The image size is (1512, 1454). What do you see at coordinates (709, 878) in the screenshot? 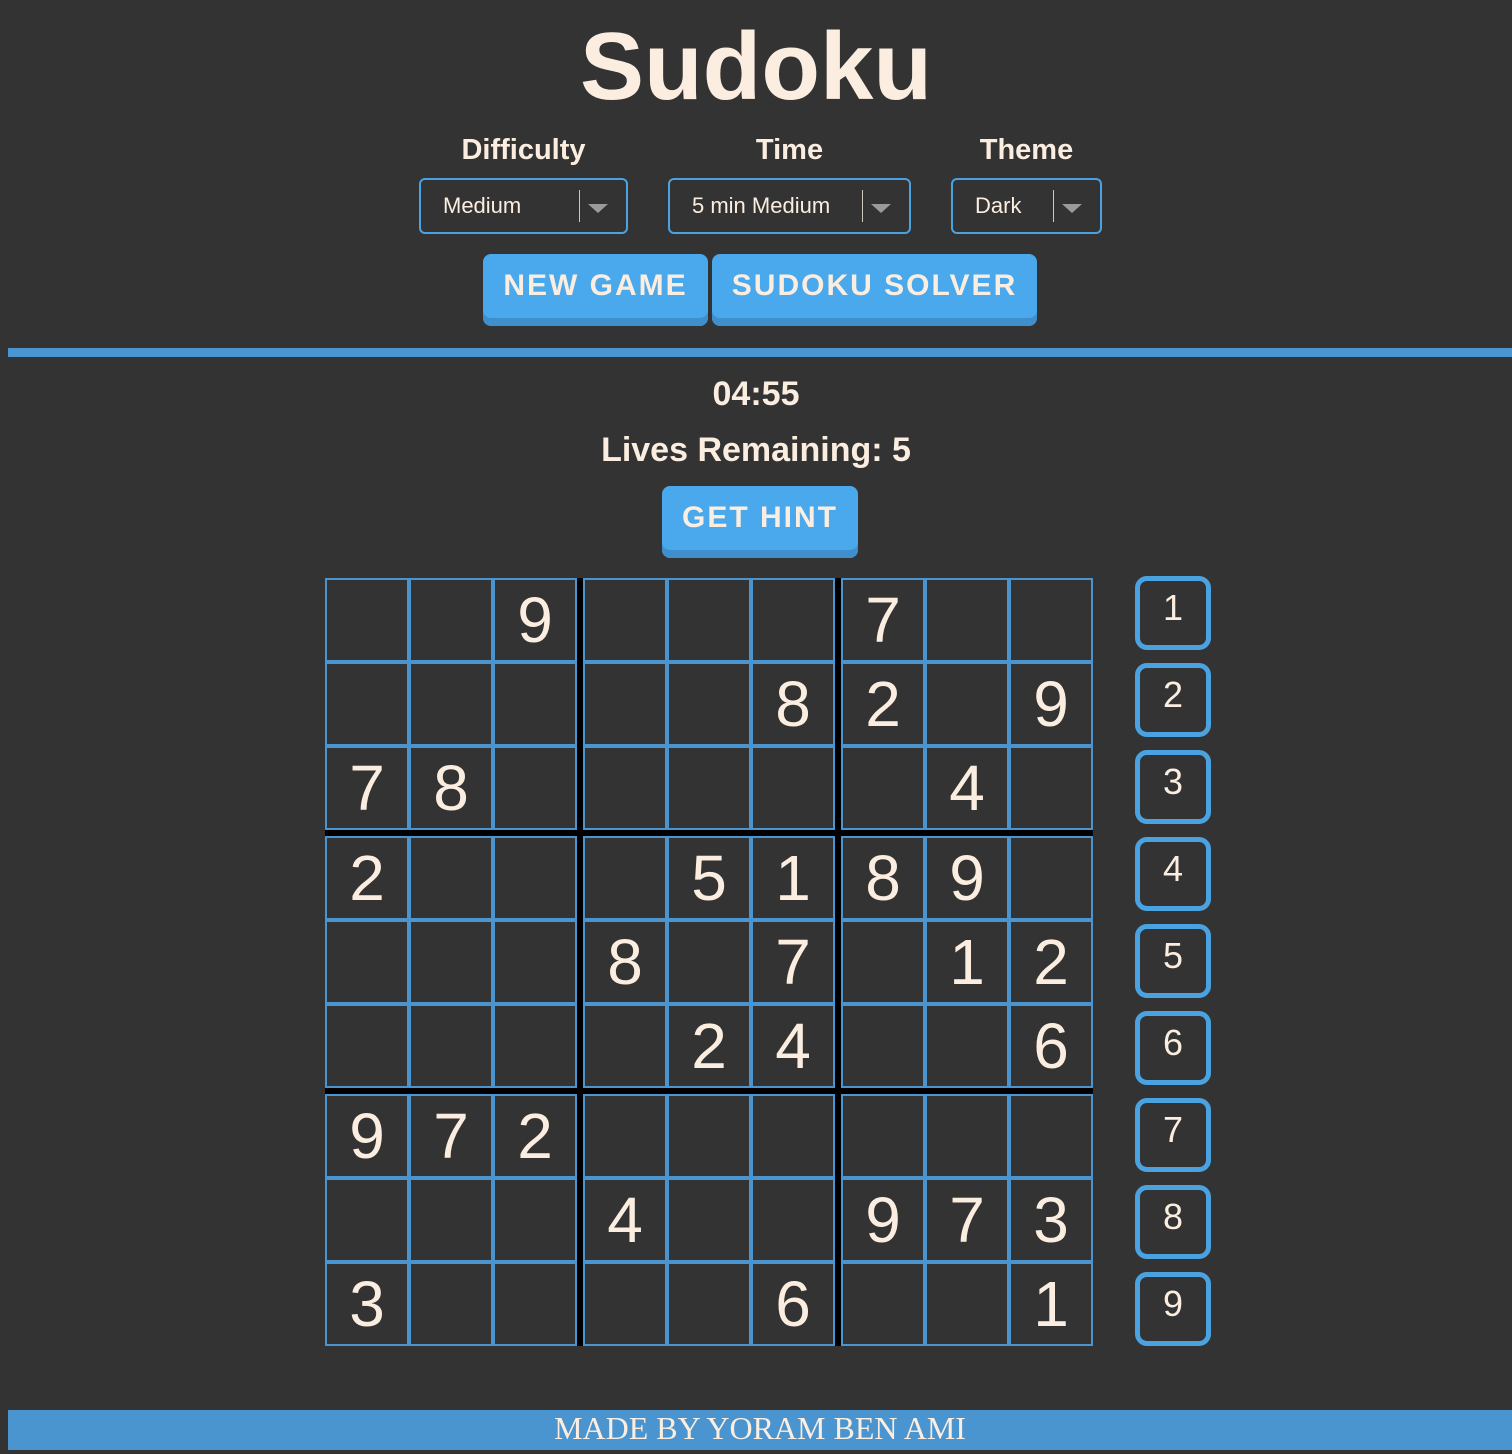
I see `board-cell: 5` at bounding box center [709, 878].